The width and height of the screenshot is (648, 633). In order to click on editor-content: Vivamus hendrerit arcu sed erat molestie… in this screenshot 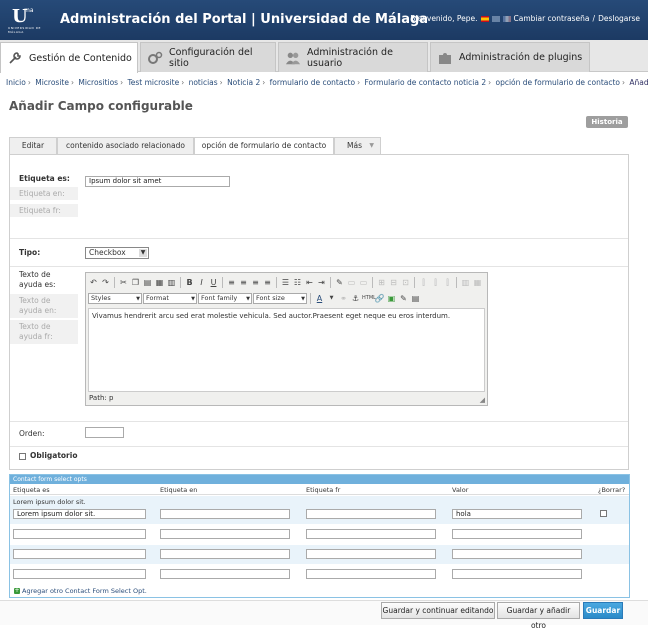, I will do `click(286, 350)`.